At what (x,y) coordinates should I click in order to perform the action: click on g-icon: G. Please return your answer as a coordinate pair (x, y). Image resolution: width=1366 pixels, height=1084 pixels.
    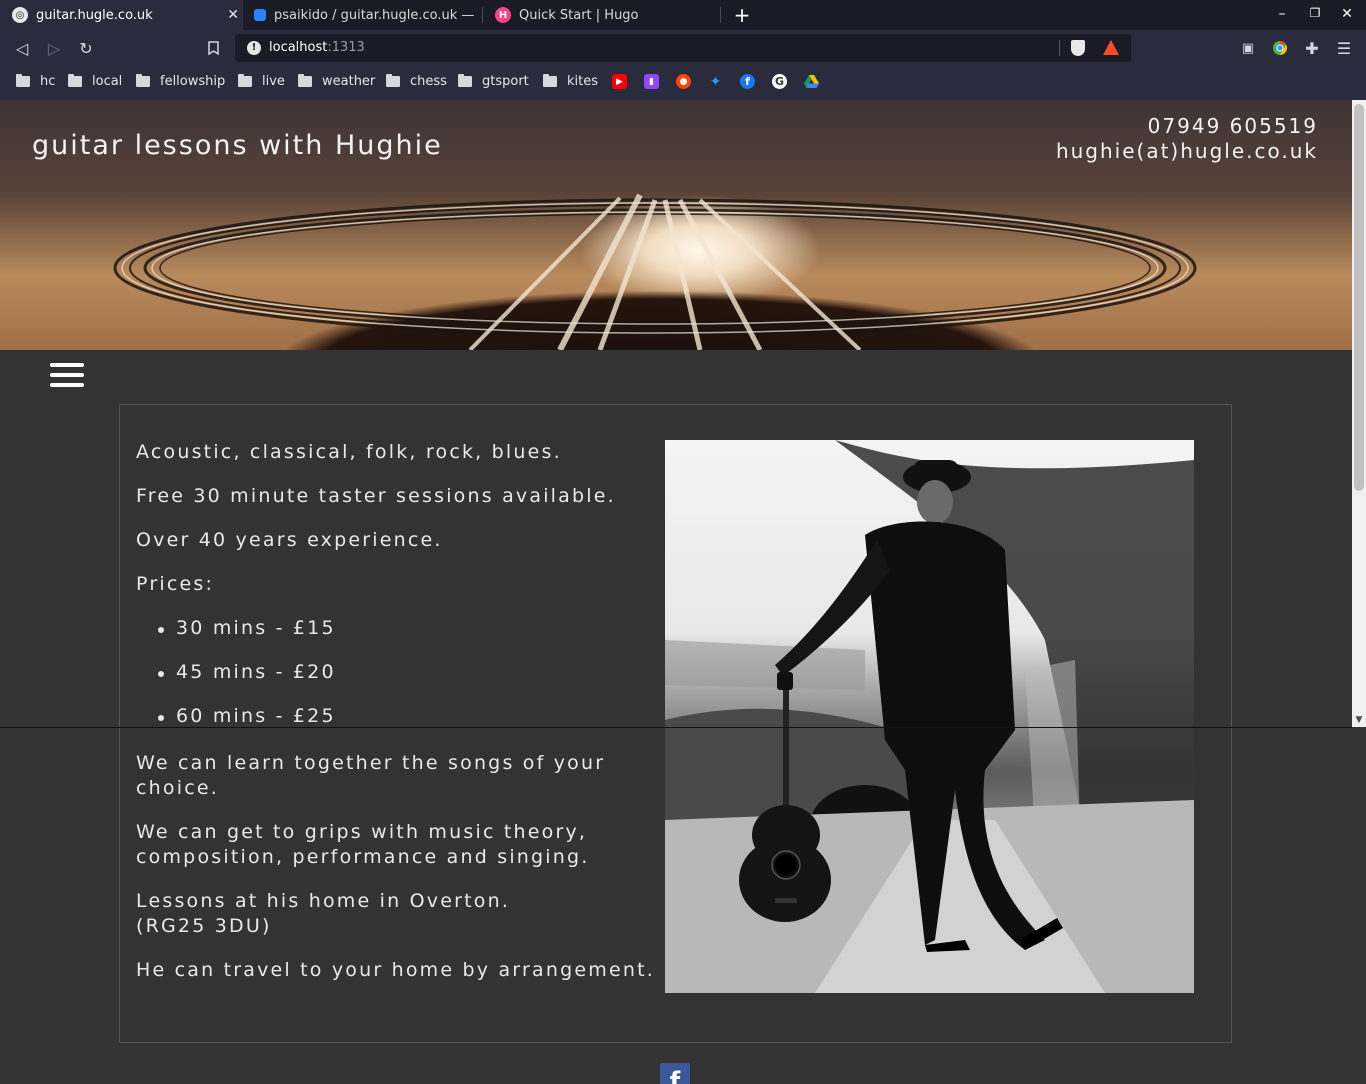
    Looking at the image, I should click on (779, 81).